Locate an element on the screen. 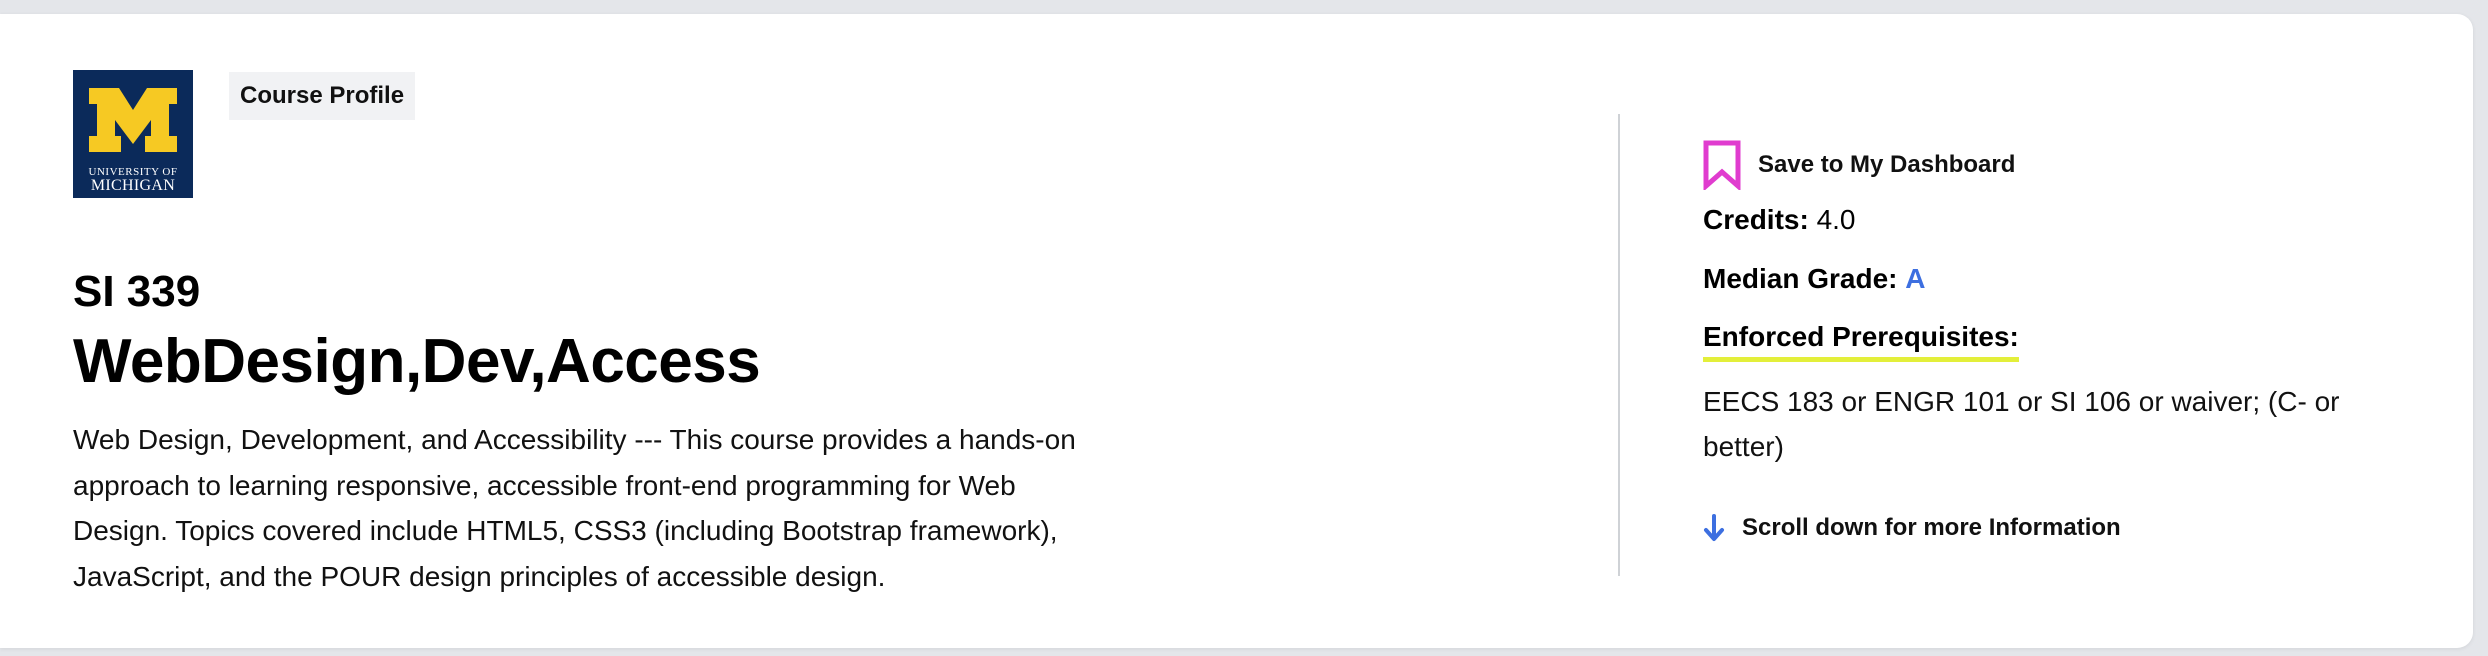  scroll-down-label: Scroll down for more Information is located at coordinates (1931, 527).